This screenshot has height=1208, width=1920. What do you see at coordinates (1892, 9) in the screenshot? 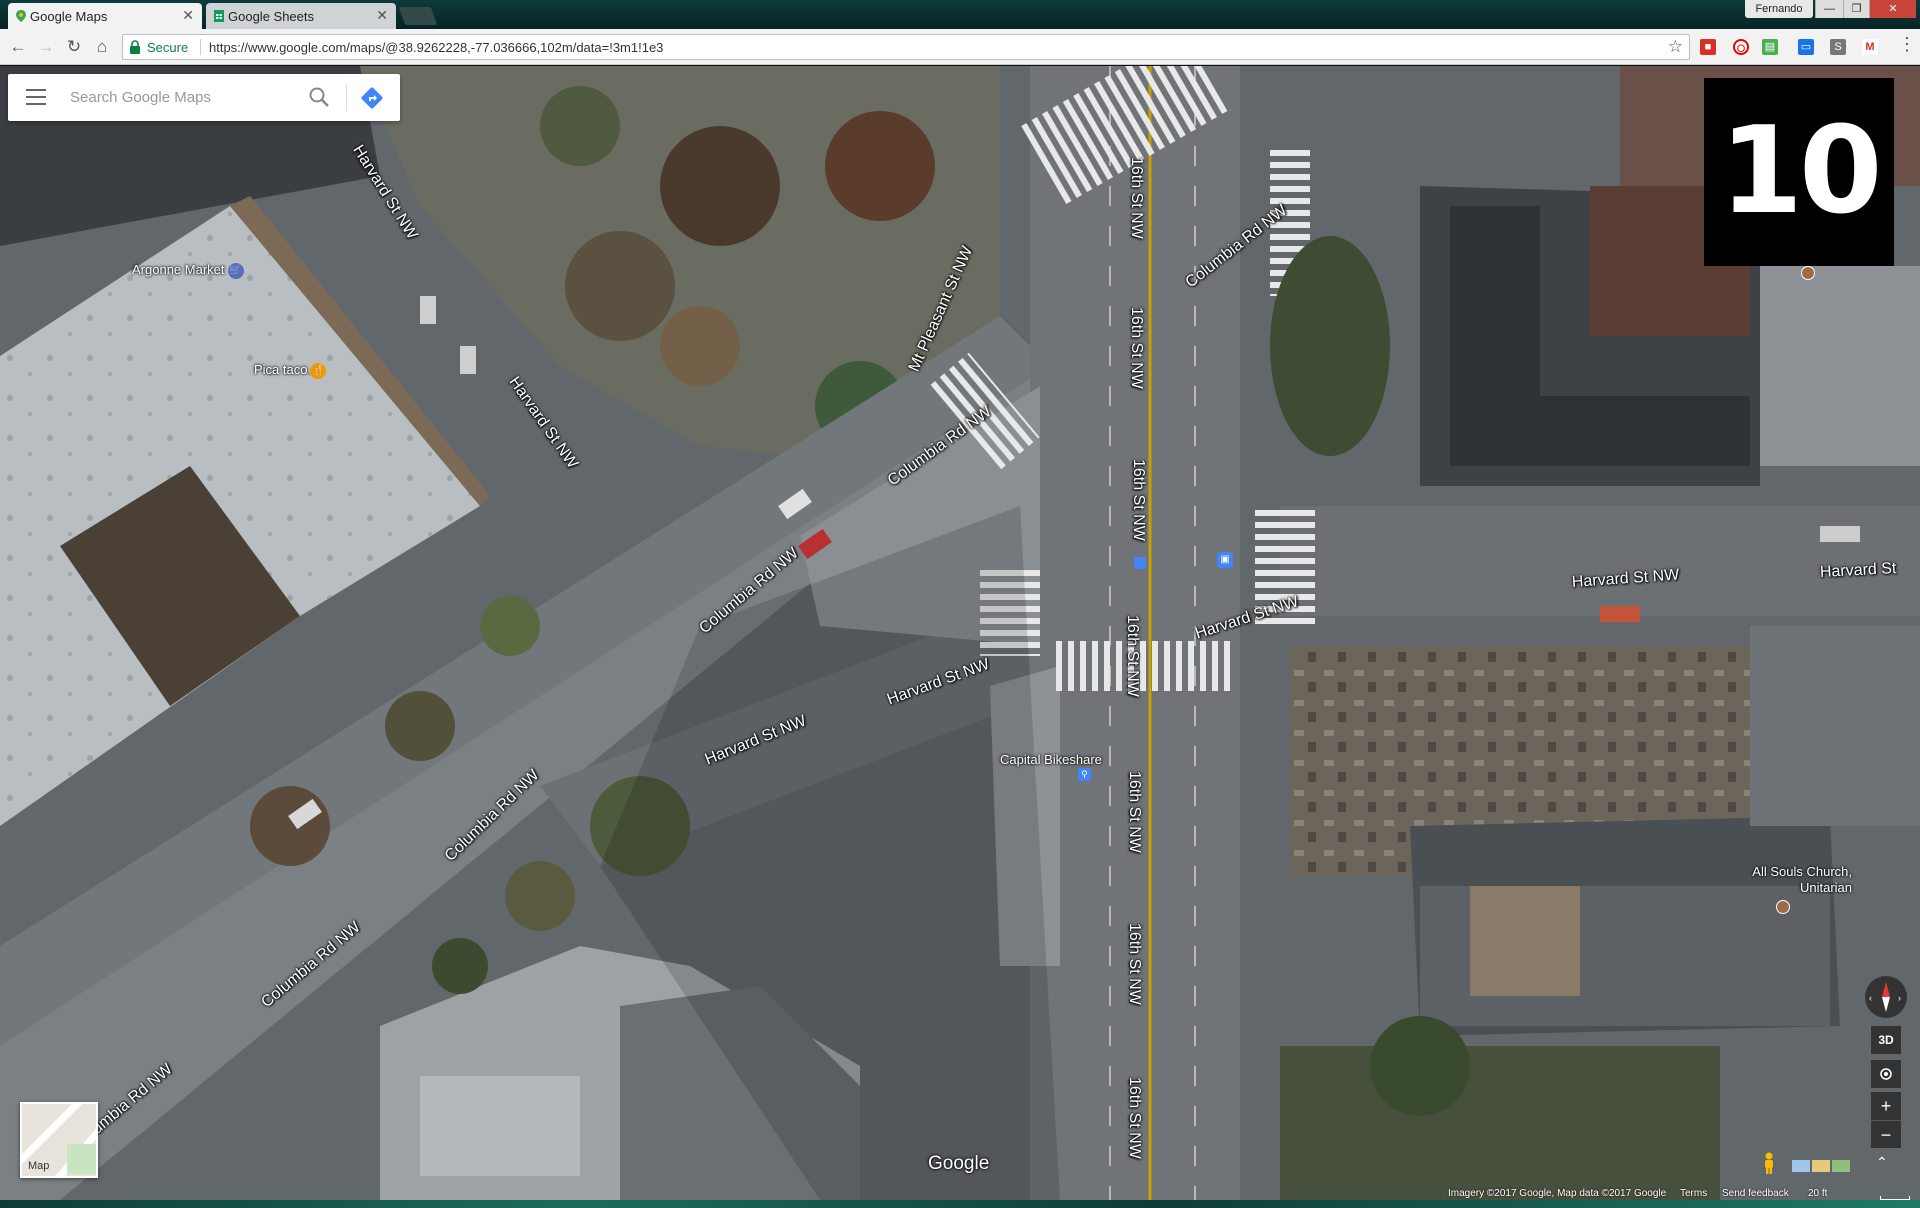
I see `close-window-button: ✕` at bounding box center [1892, 9].